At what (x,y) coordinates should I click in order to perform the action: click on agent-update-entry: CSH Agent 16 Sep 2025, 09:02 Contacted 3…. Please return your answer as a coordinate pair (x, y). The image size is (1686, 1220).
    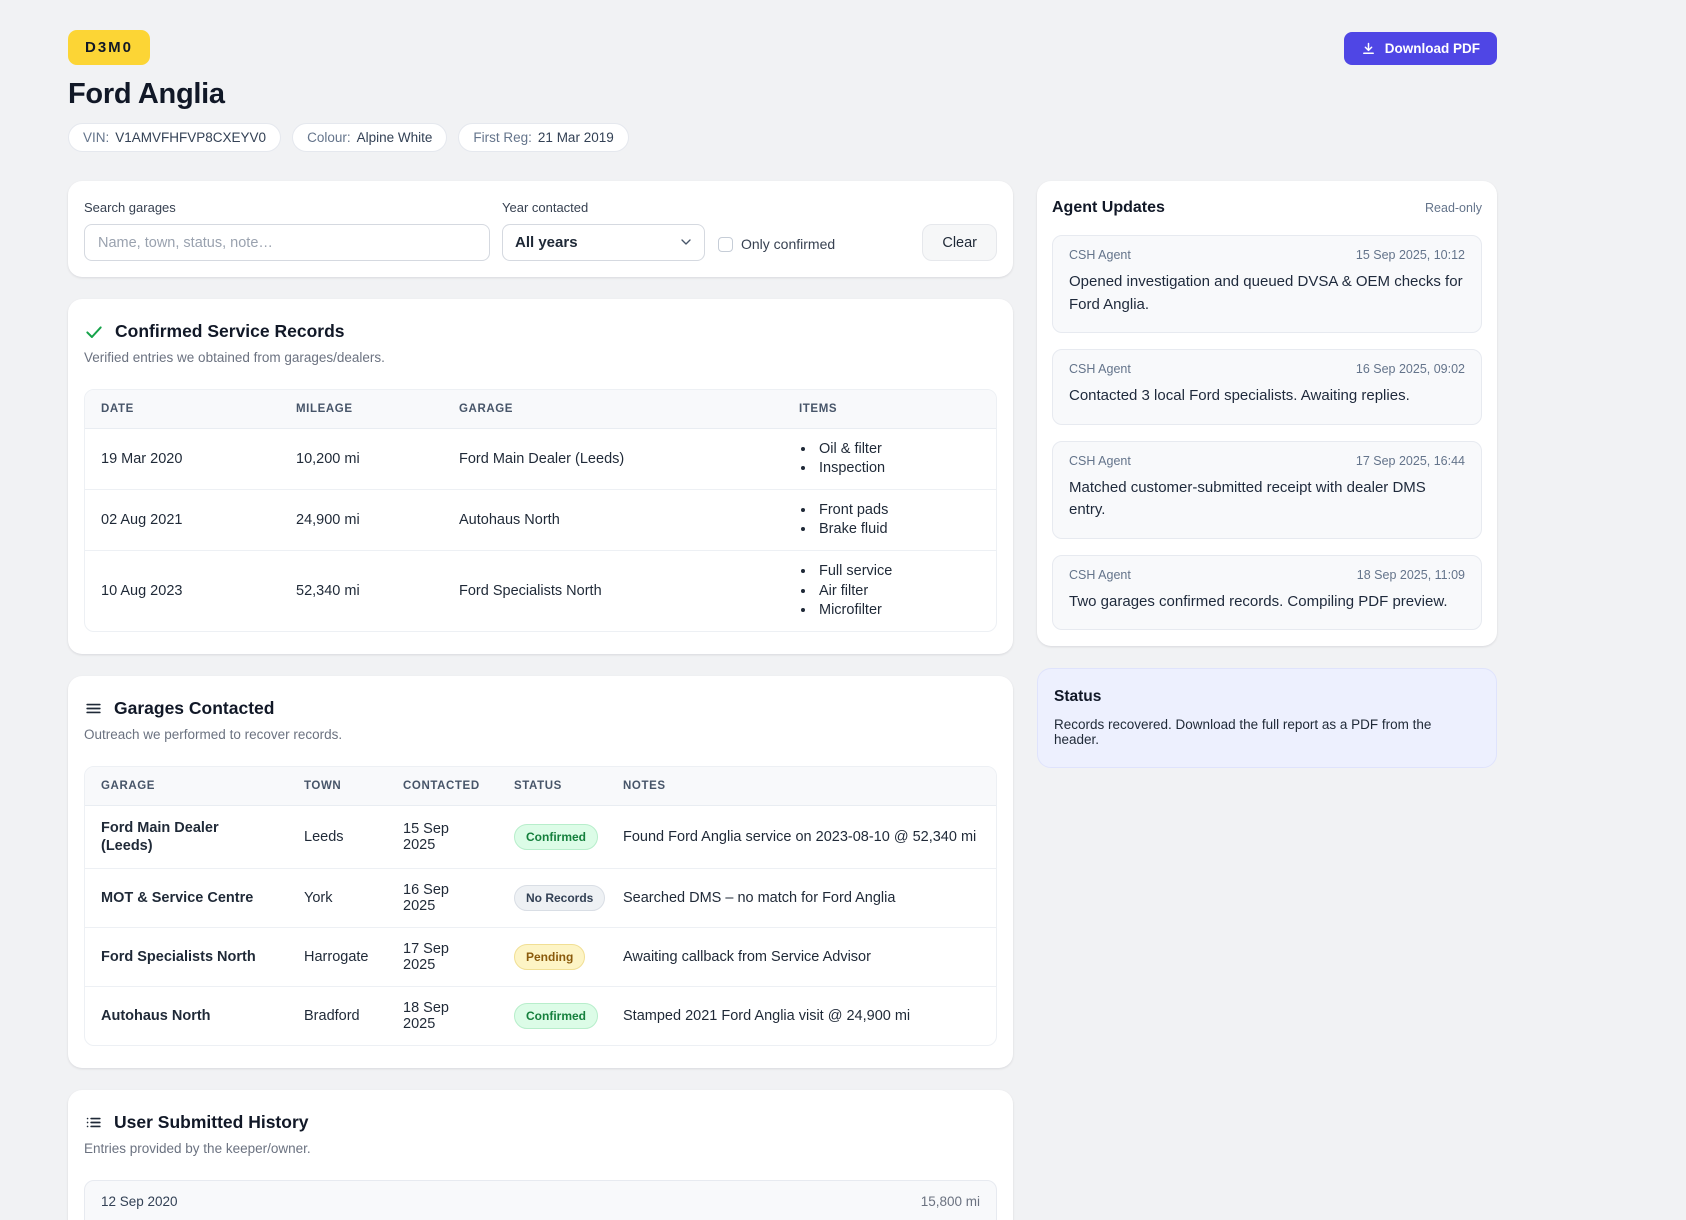
    Looking at the image, I should click on (1267, 387).